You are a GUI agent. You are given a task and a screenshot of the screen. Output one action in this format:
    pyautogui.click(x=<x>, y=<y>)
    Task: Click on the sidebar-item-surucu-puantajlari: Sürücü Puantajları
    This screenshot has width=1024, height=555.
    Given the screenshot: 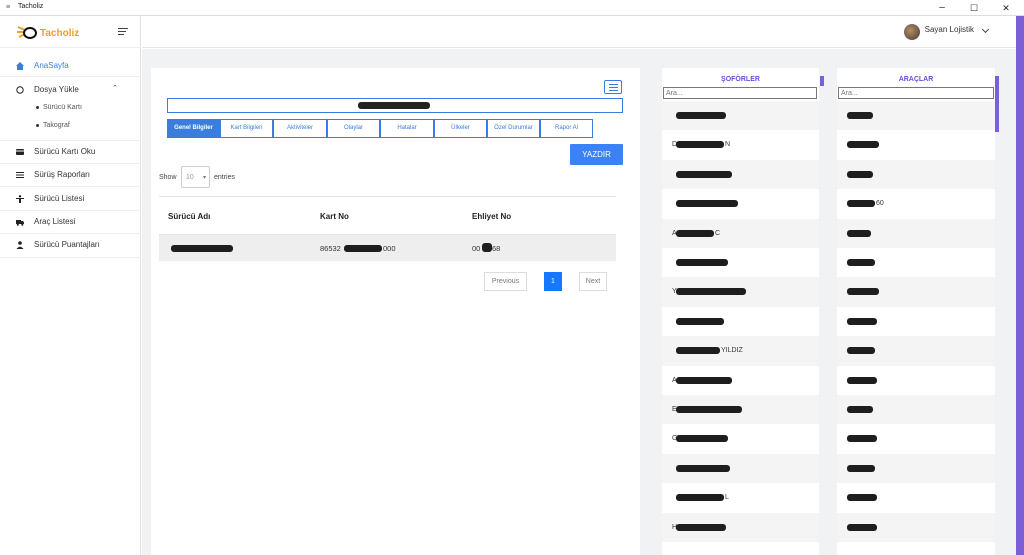 What is the action you would take?
    pyautogui.click(x=70, y=245)
    